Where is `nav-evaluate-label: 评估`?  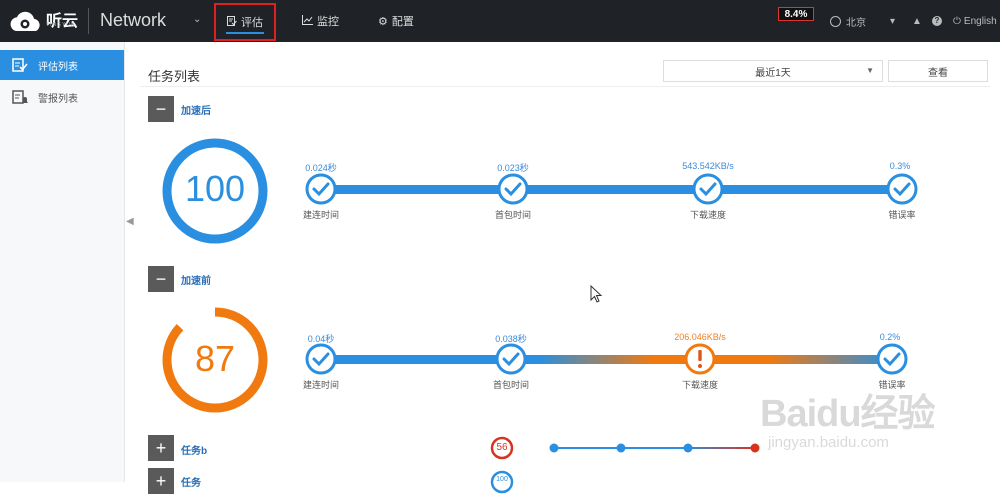 nav-evaluate-label: 评估 is located at coordinates (252, 23).